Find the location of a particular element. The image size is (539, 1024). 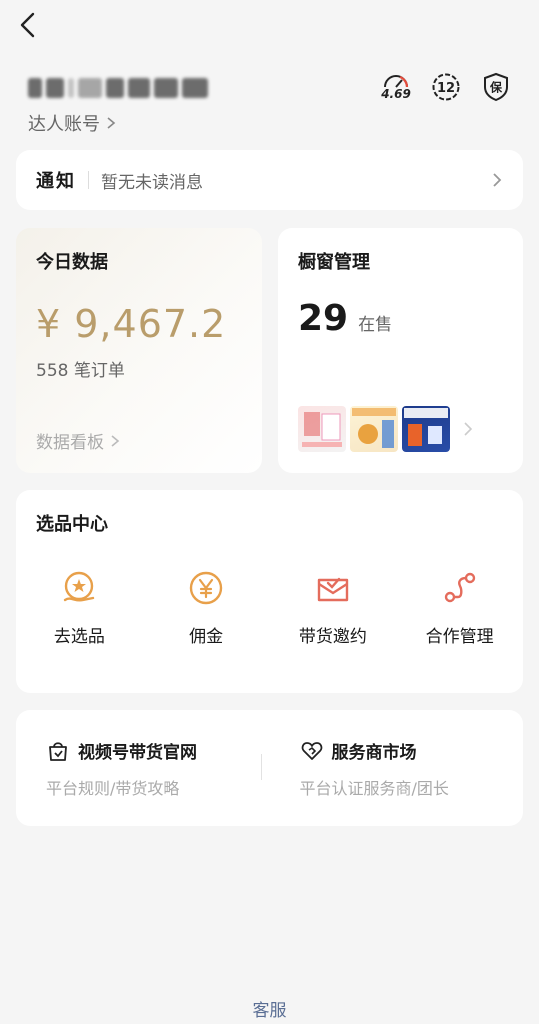

select-product-icon is located at coordinates (79, 586).